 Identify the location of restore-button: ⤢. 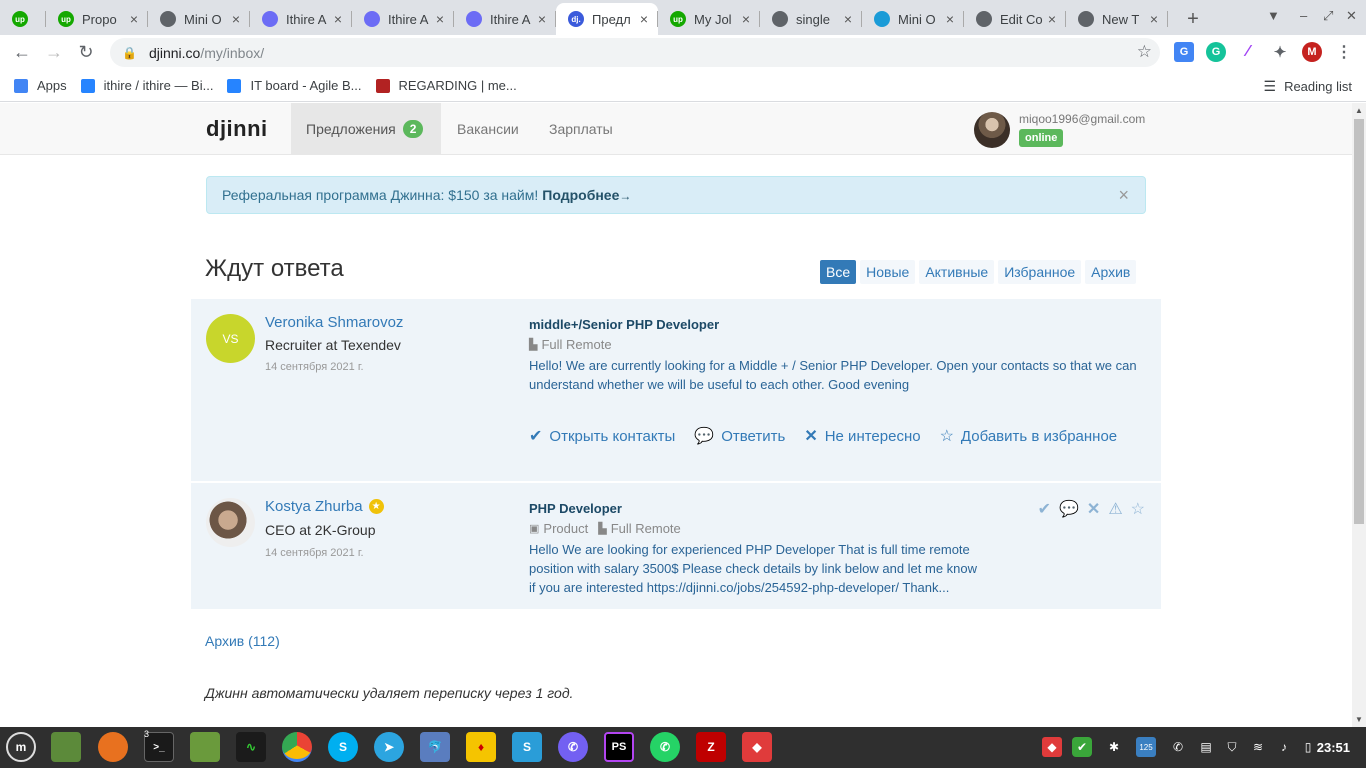
(1328, 16).